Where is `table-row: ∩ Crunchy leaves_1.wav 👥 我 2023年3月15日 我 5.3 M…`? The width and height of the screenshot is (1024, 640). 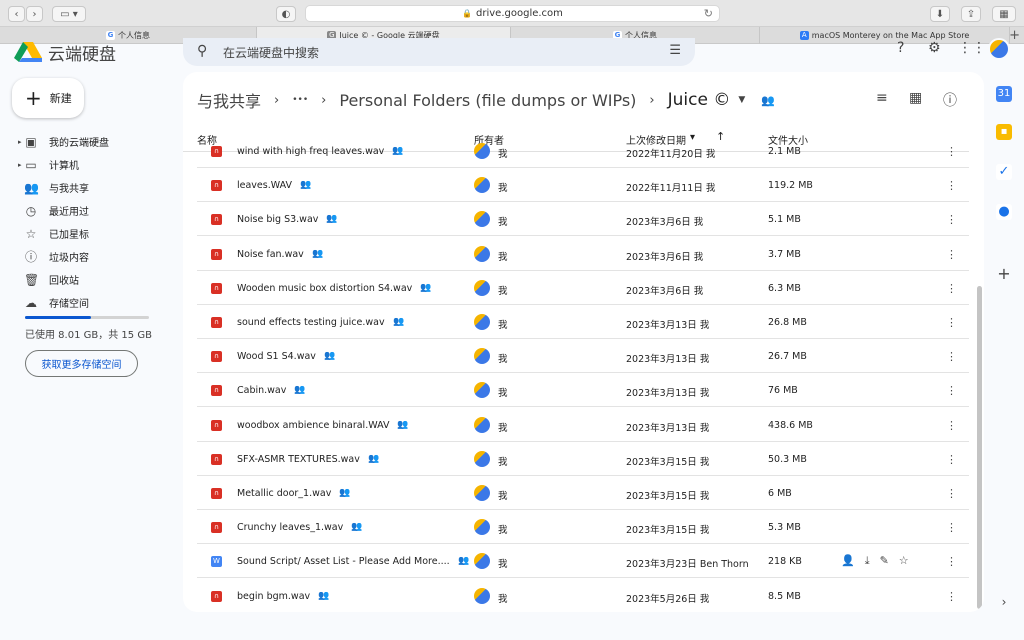 table-row: ∩ Crunchy leaves_1.wav 👥 我 2023年3月15日 我 5.3 M… is located at coordinates (583, 527).